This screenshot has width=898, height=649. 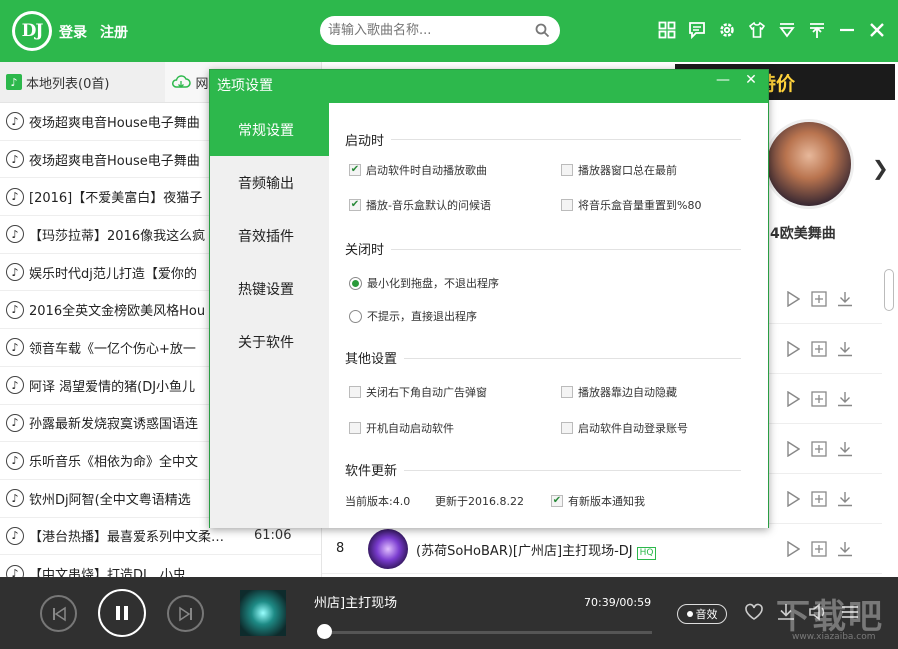 I want to click on login-link: 登录, so click(x=73, y=32).